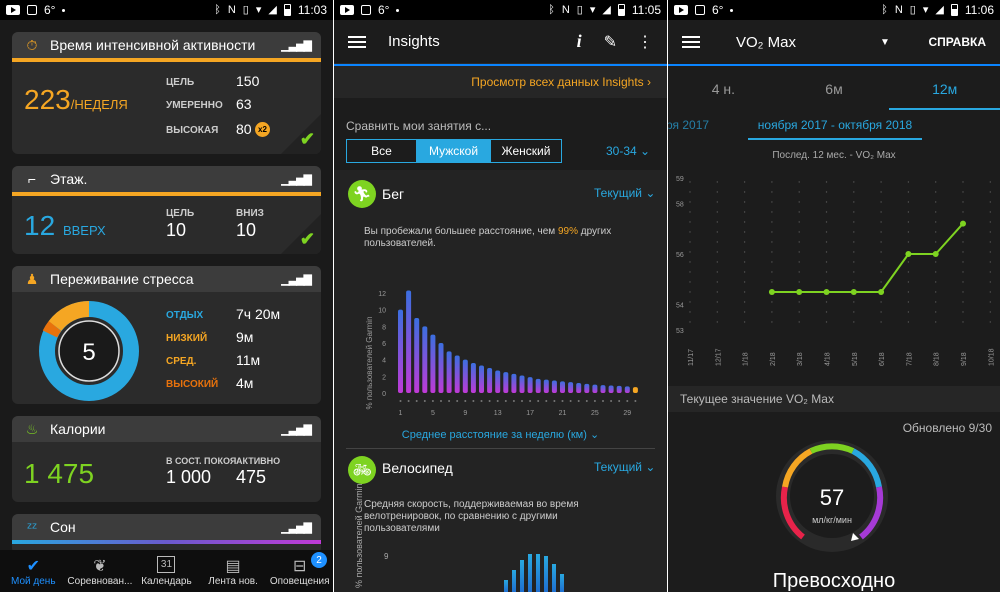 This screenshot has width=1000, height=592. Describe the element at coordinates (624, 193) in the screenshot. I see `running-period-dropdown: Текущий ⌄` at that location.